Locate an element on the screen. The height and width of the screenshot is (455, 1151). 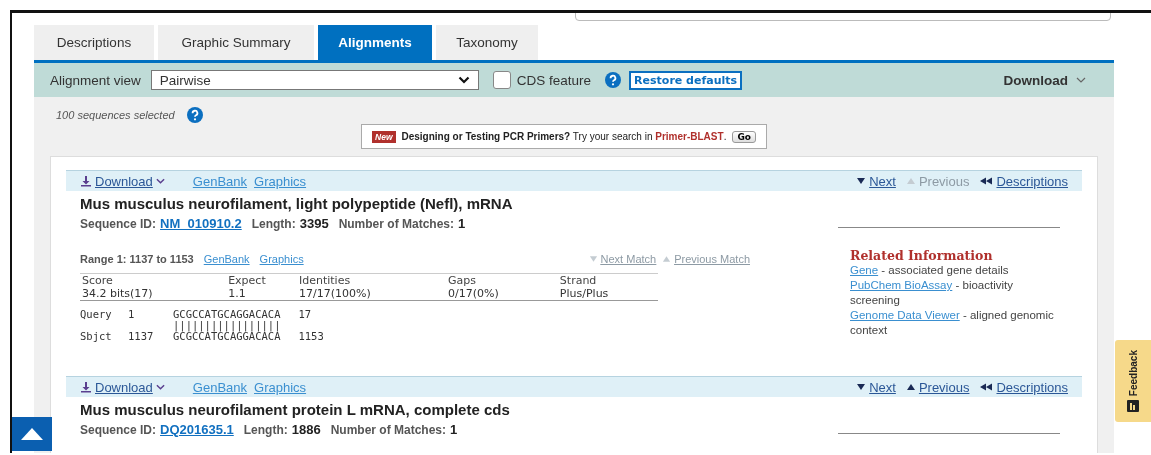
stat-value: 1.1 is located at coordinates (261, 294).